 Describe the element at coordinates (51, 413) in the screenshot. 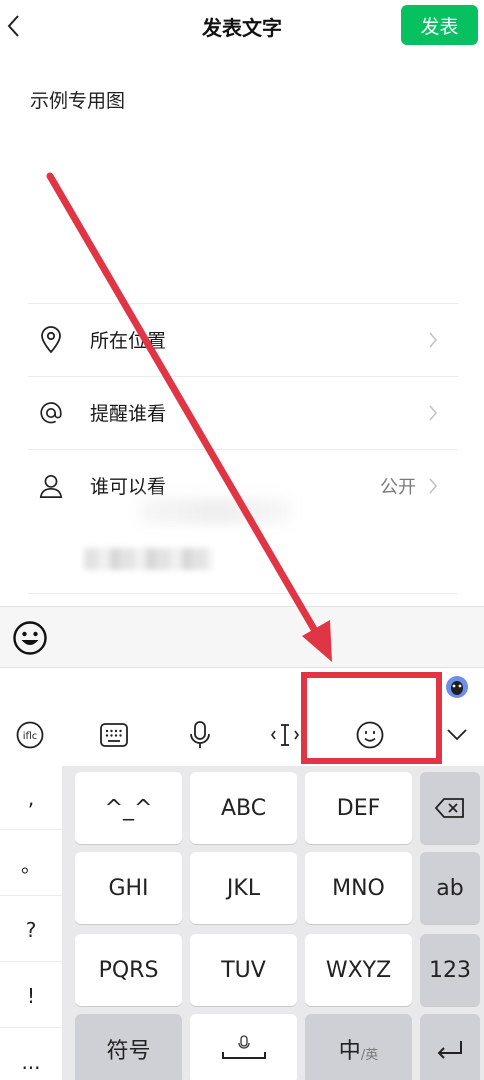

I see `at-sign-icon` at that location.